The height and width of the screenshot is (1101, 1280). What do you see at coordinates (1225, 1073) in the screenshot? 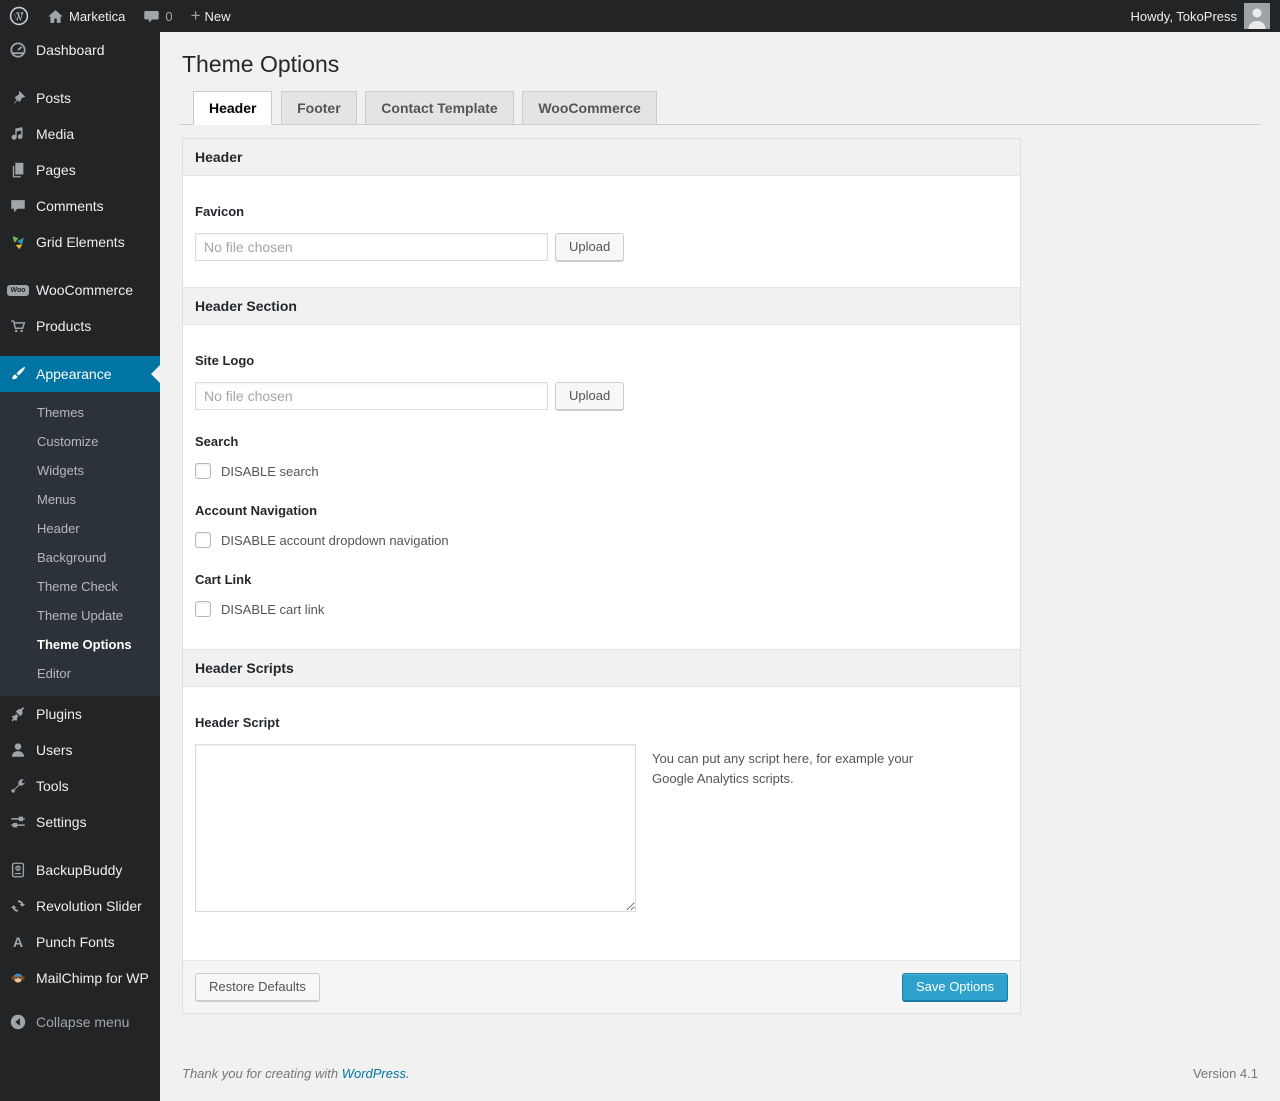
I see `footer-version: Version 4.1` at bounding box center [1225, 1073].